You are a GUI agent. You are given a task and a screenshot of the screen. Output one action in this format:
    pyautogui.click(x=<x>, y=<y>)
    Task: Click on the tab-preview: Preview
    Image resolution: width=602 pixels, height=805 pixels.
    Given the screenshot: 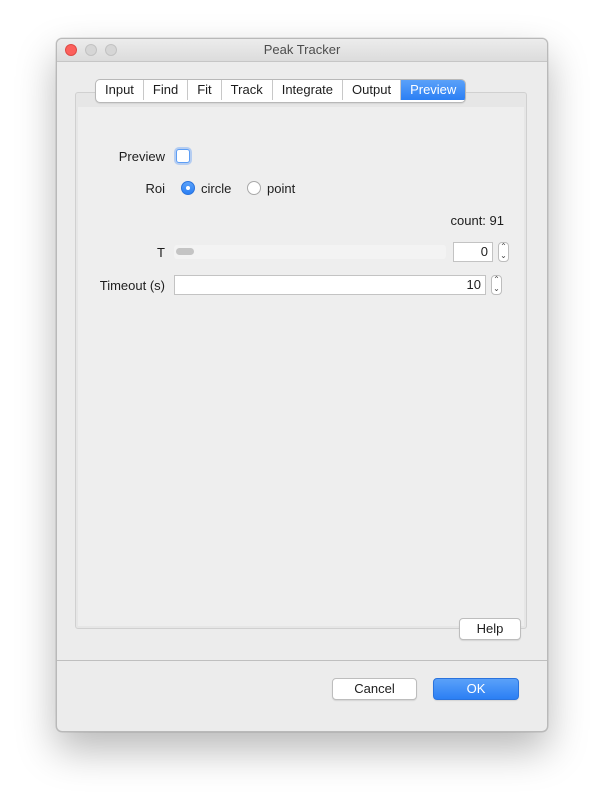 What is the action you would take?
    pyautogui.click(x=433, y=90)
    